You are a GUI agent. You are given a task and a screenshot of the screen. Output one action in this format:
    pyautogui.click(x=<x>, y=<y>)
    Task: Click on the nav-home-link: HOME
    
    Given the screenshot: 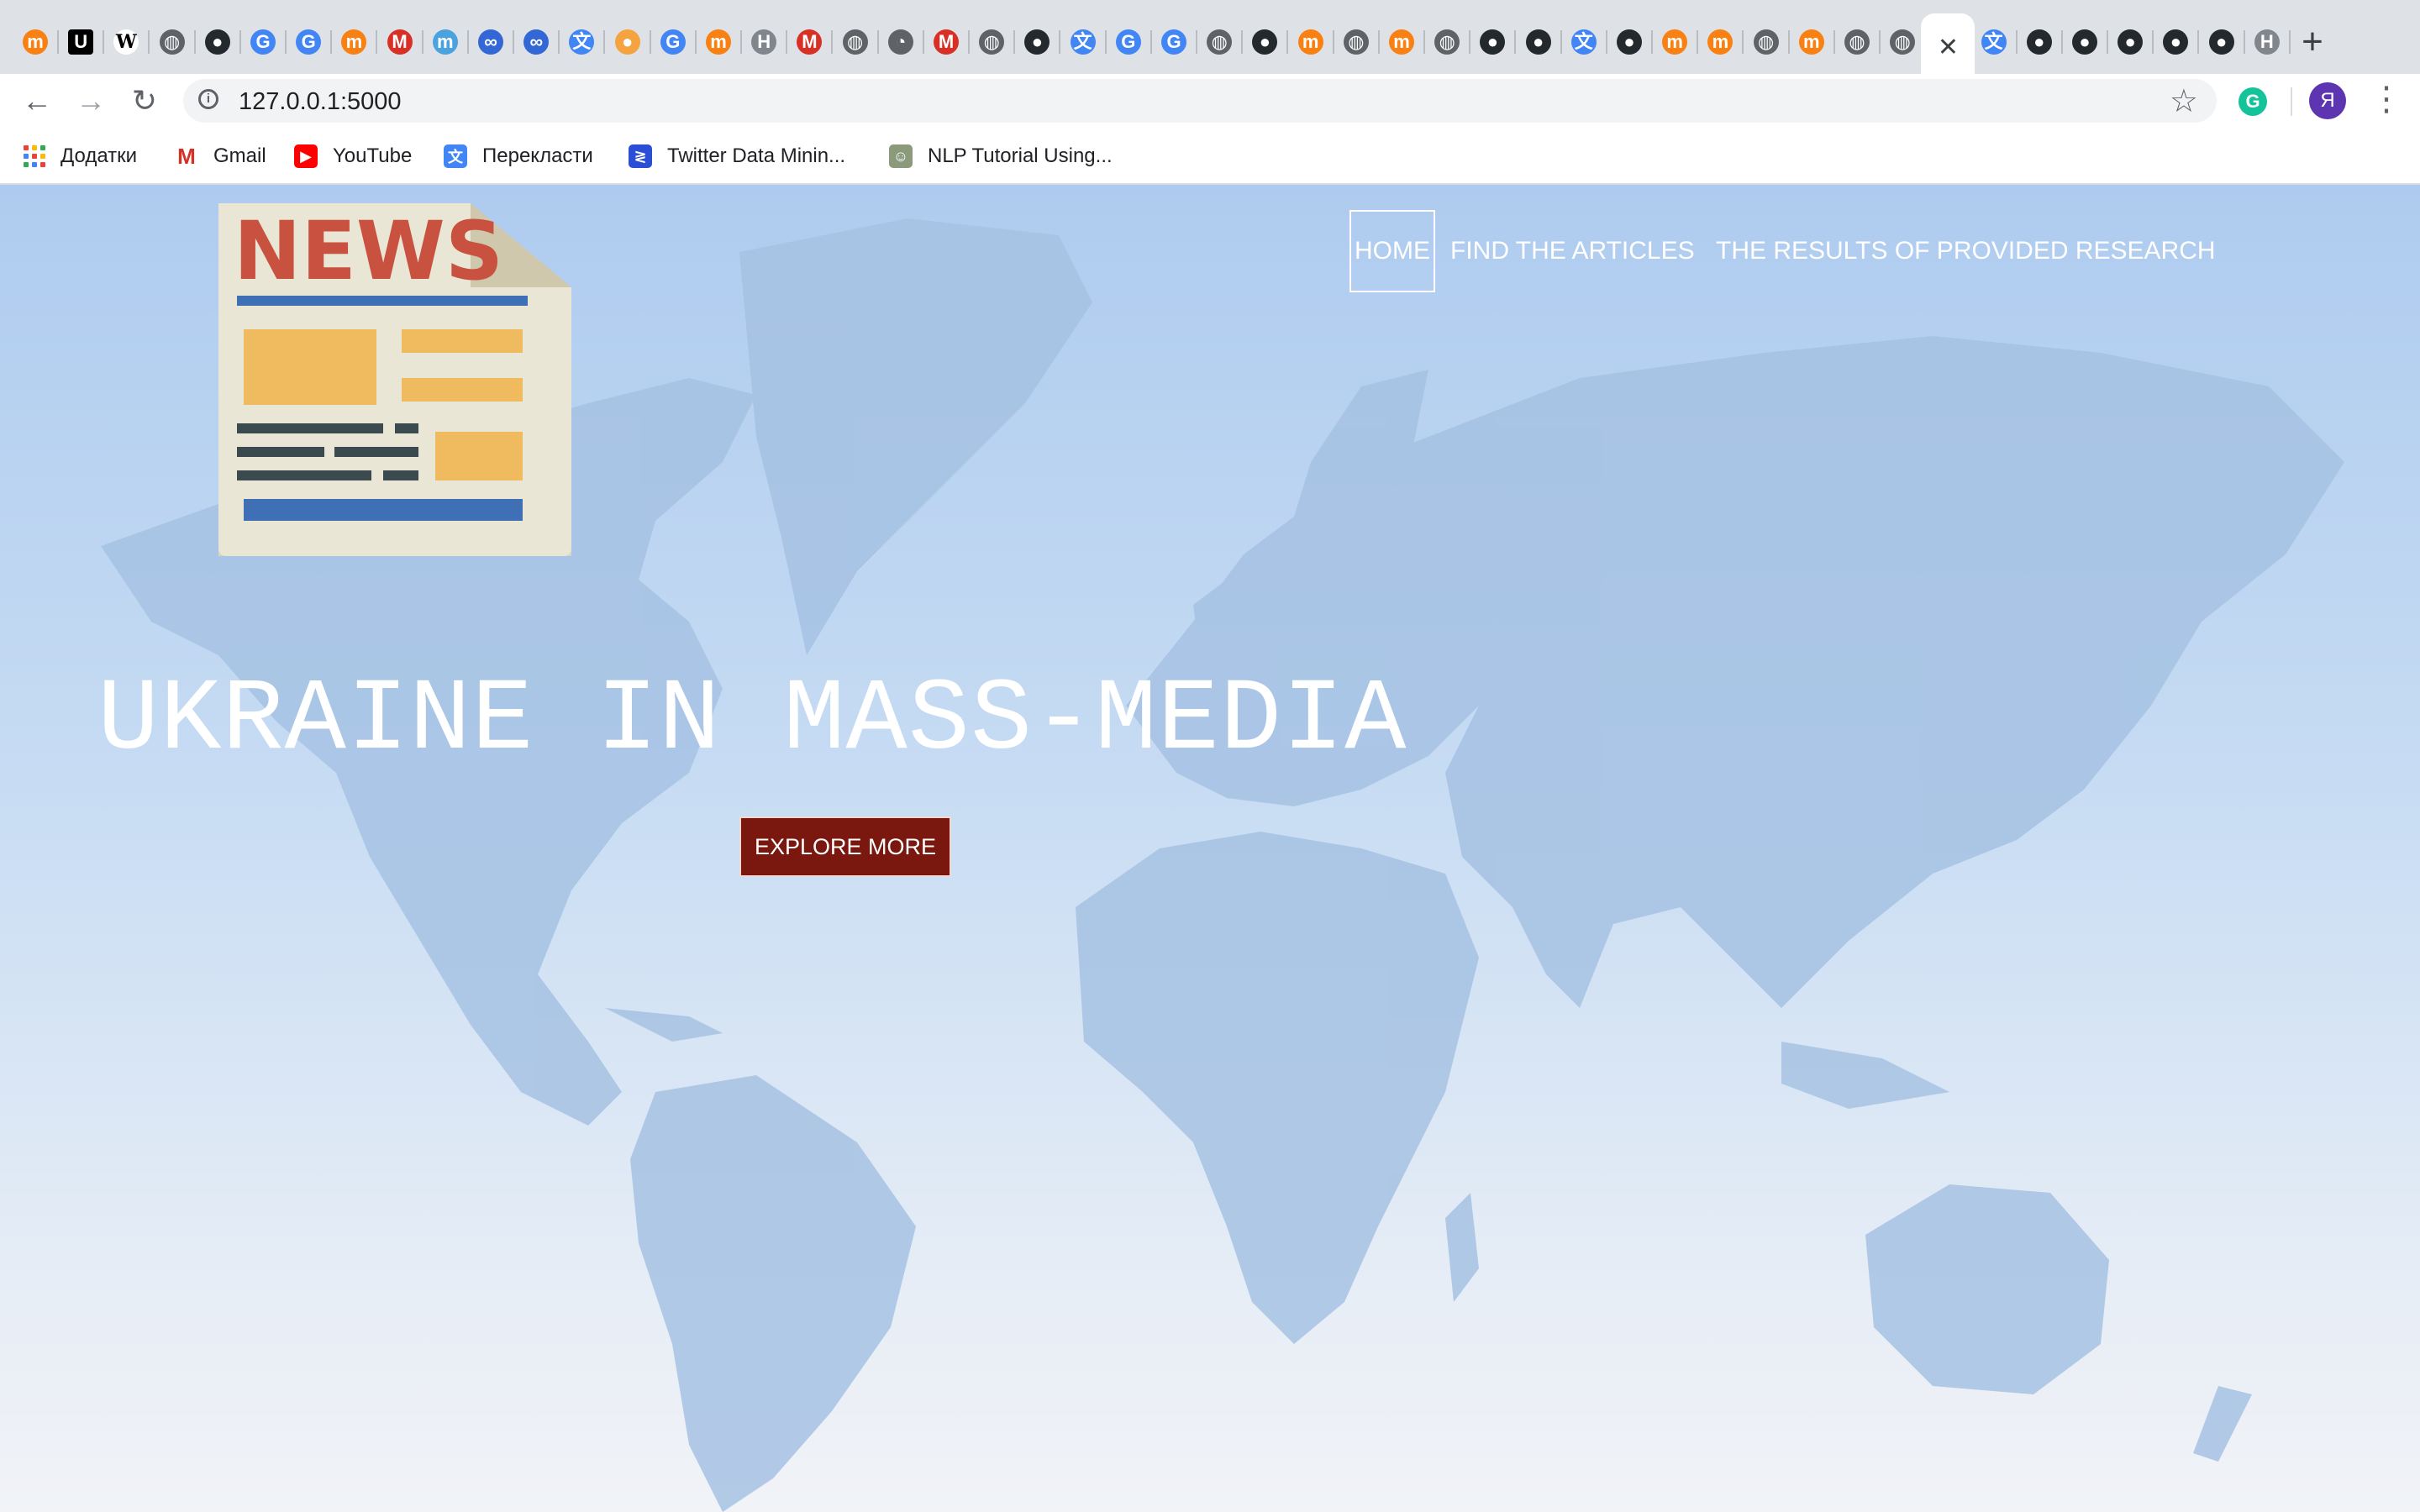 What is the action you would take?
    pyautogui.click(x=1392, y=251)
    